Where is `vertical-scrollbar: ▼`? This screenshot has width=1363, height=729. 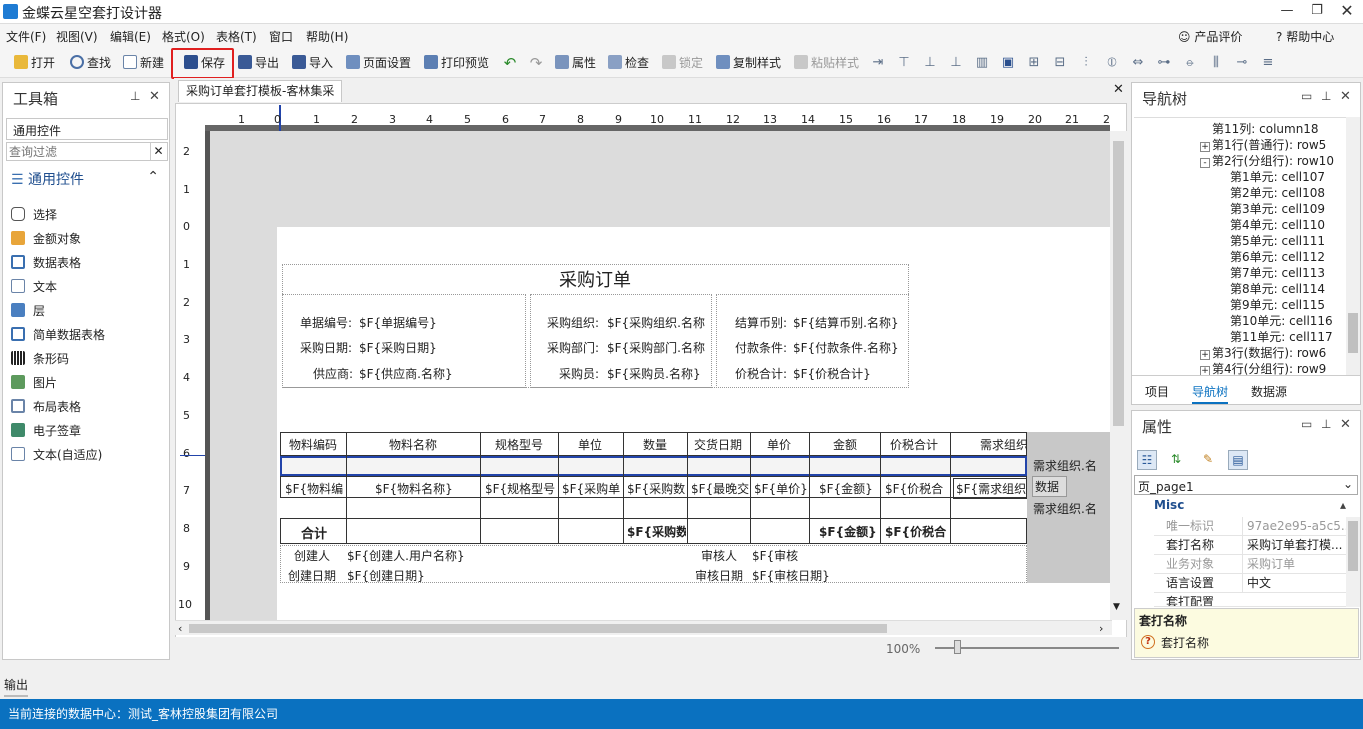 vertical-scrollbar: ▼ is located at coordinates (1118, 375).